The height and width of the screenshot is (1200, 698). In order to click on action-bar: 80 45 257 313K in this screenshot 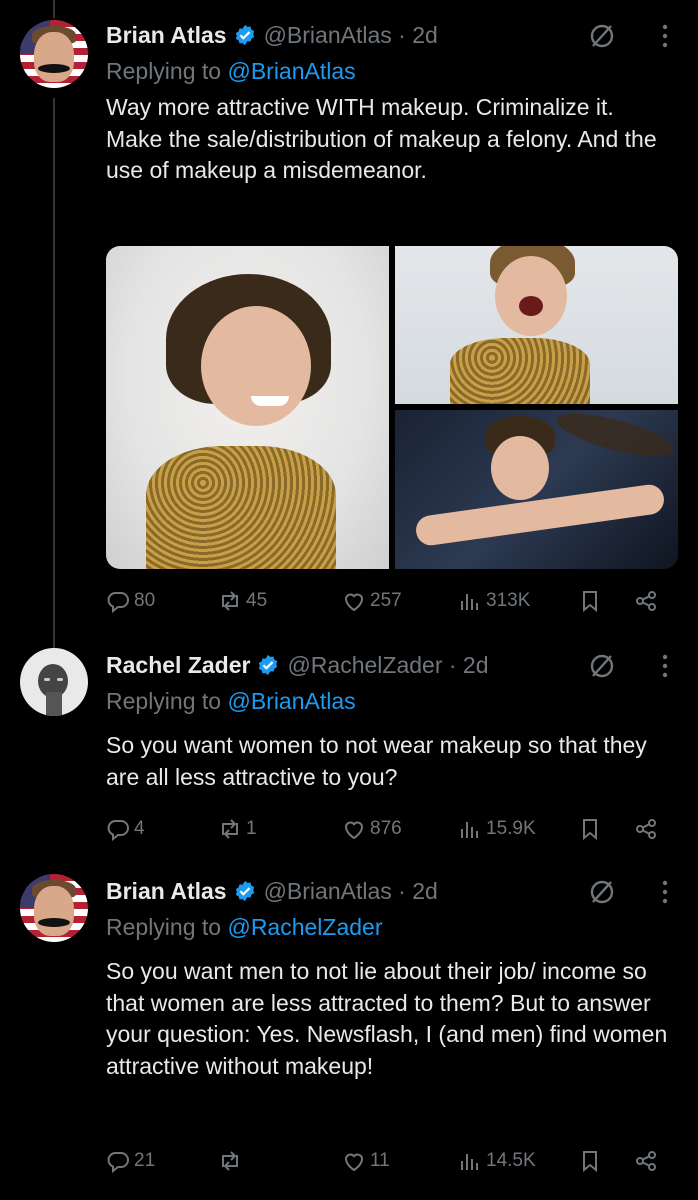, I will do `click(386, 601)`.